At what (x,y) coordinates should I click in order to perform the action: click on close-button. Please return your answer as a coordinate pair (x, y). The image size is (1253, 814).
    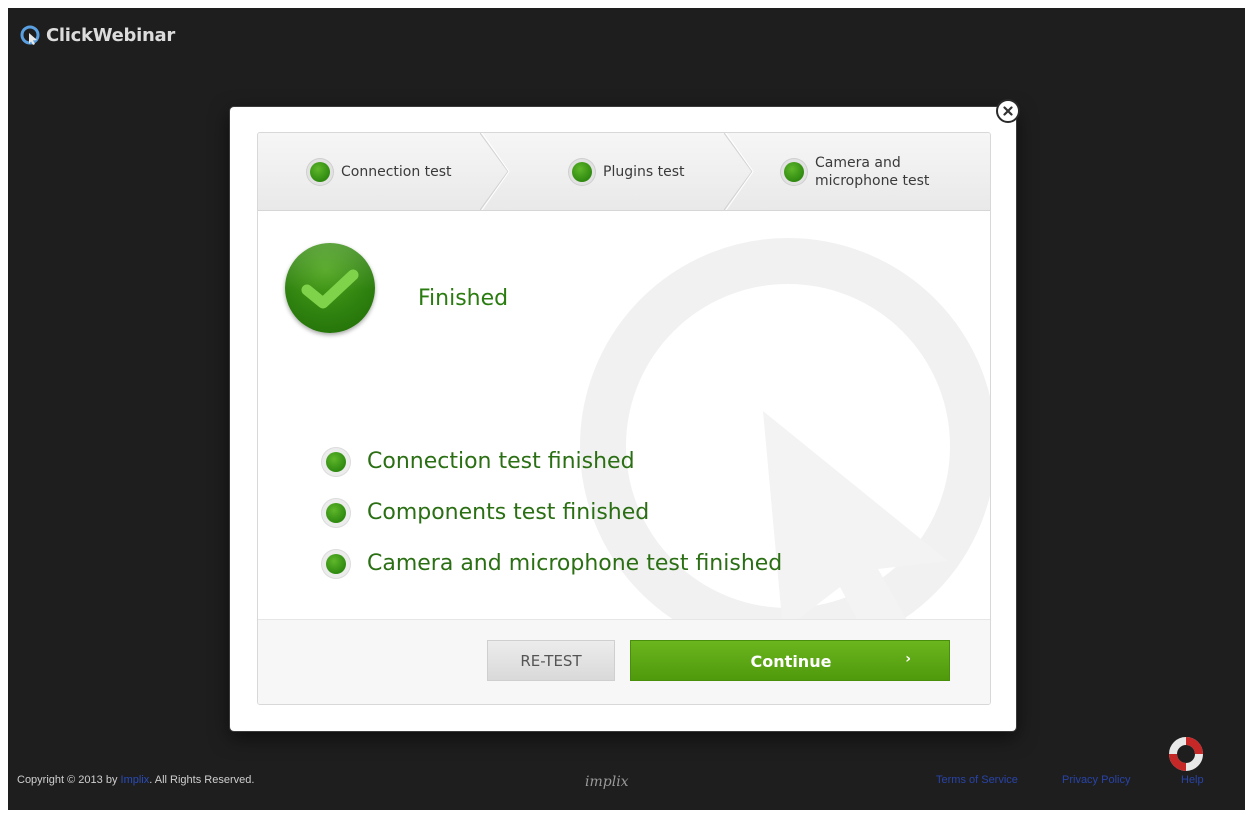
    Looking at the image, I should click on (1008, 111).